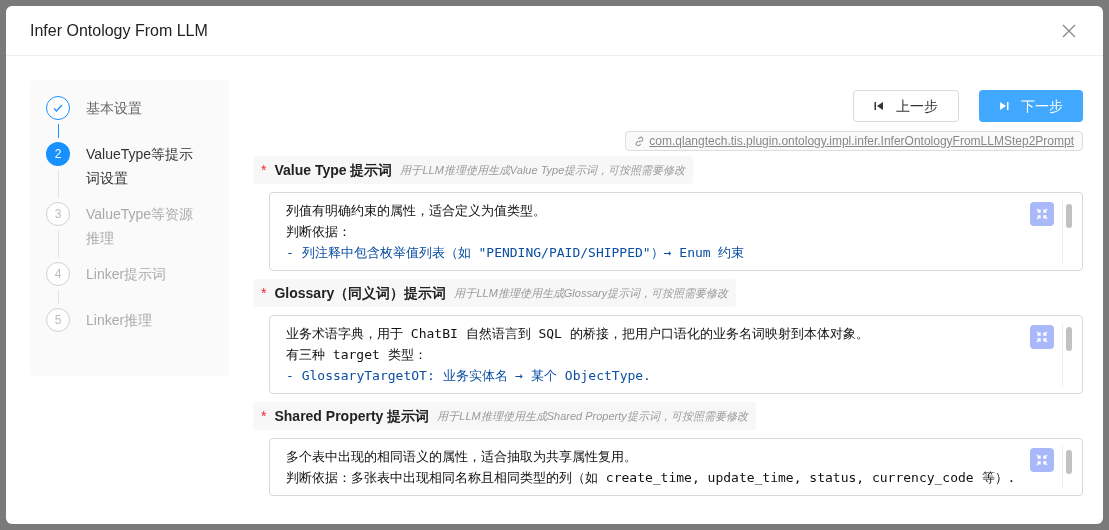 Image resolution: width=1109 pixels, height=530 pixels. I want to click on link-icon, so click(640, 141).